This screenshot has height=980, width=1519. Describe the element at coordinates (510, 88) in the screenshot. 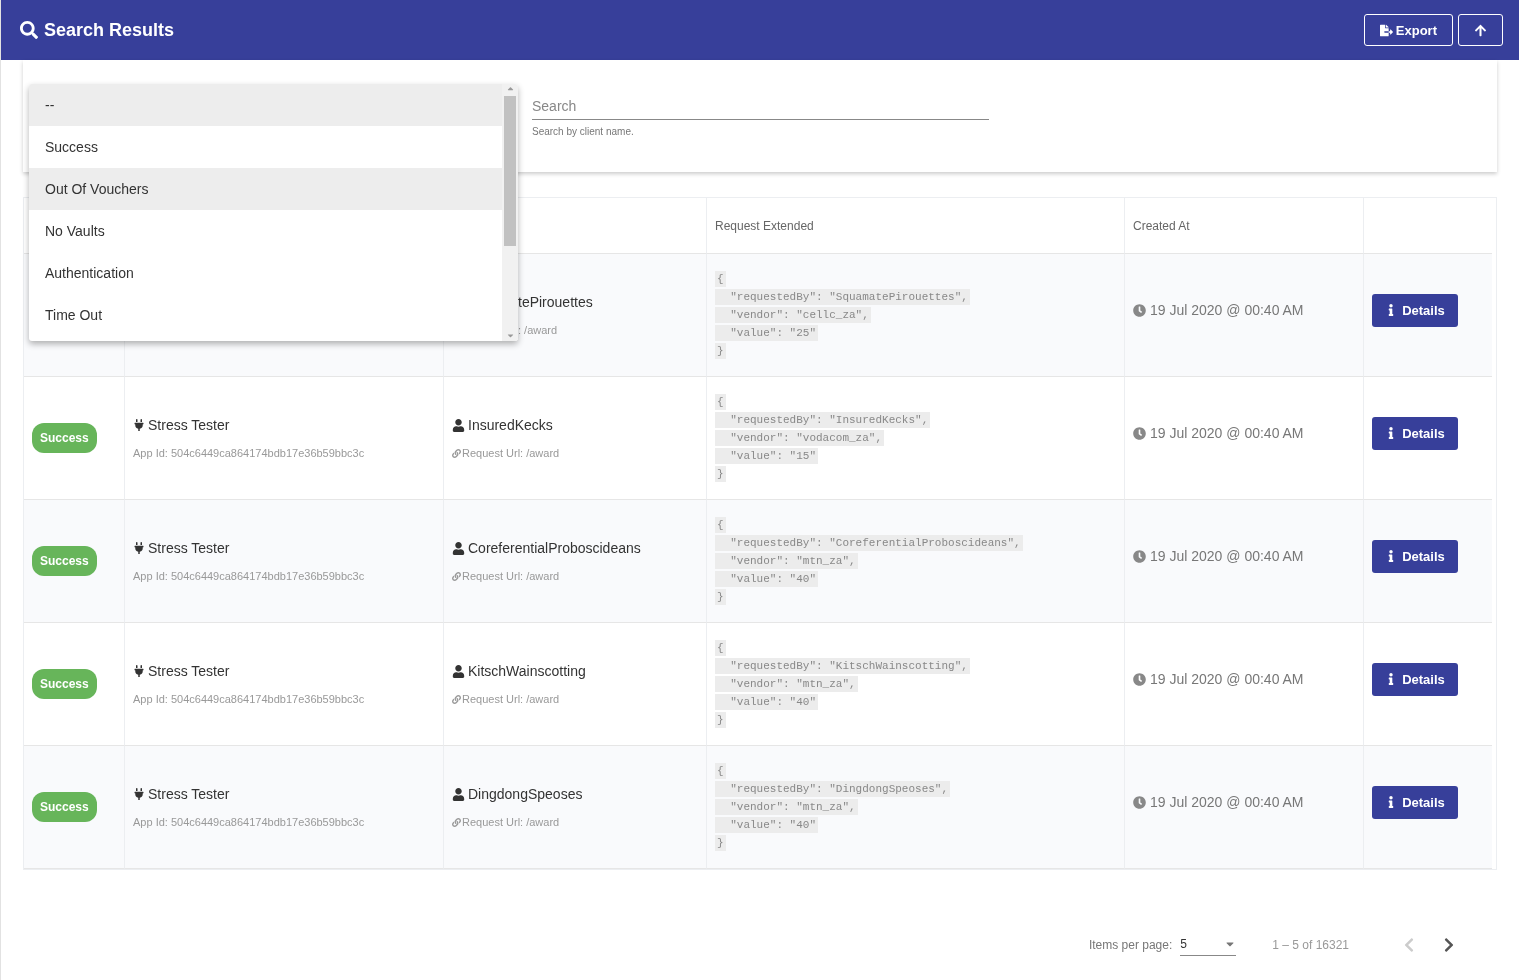

I see `caret-up-icon` at that location.